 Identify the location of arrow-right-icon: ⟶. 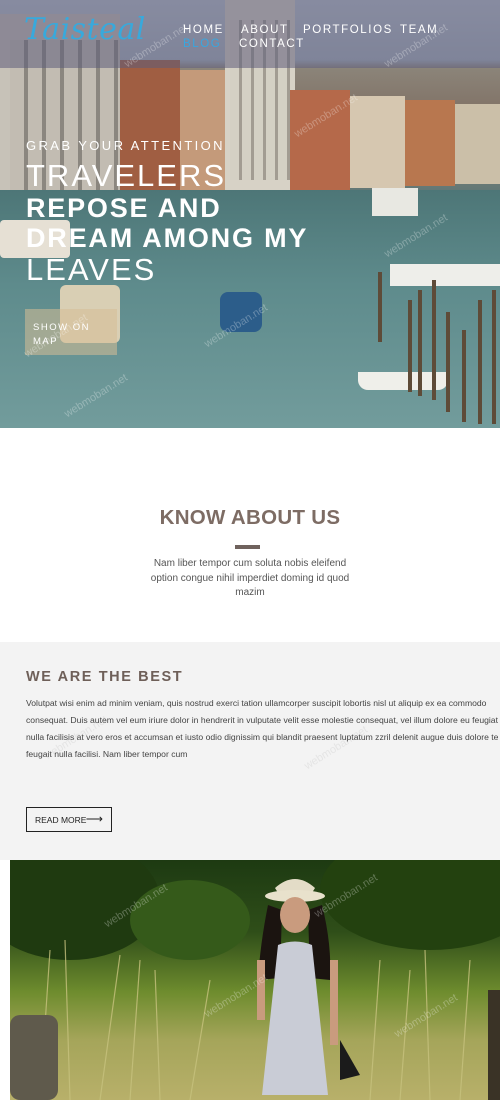
(94, 819).